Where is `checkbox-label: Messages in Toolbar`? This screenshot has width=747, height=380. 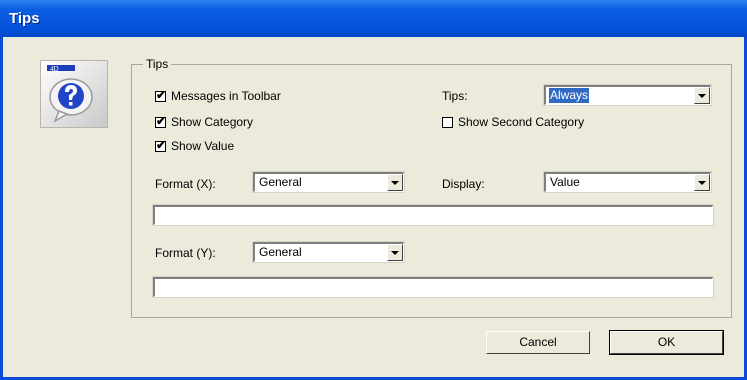
checkbox-label: Messages in Toolbar is located at coordinates (226, 96).